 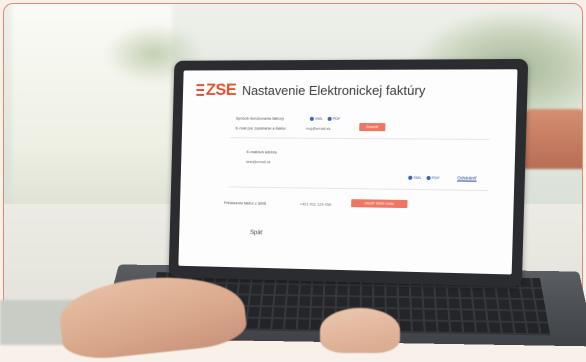 I want to click on extra-email-field: test@email.sk, so click(x=258, y=161).